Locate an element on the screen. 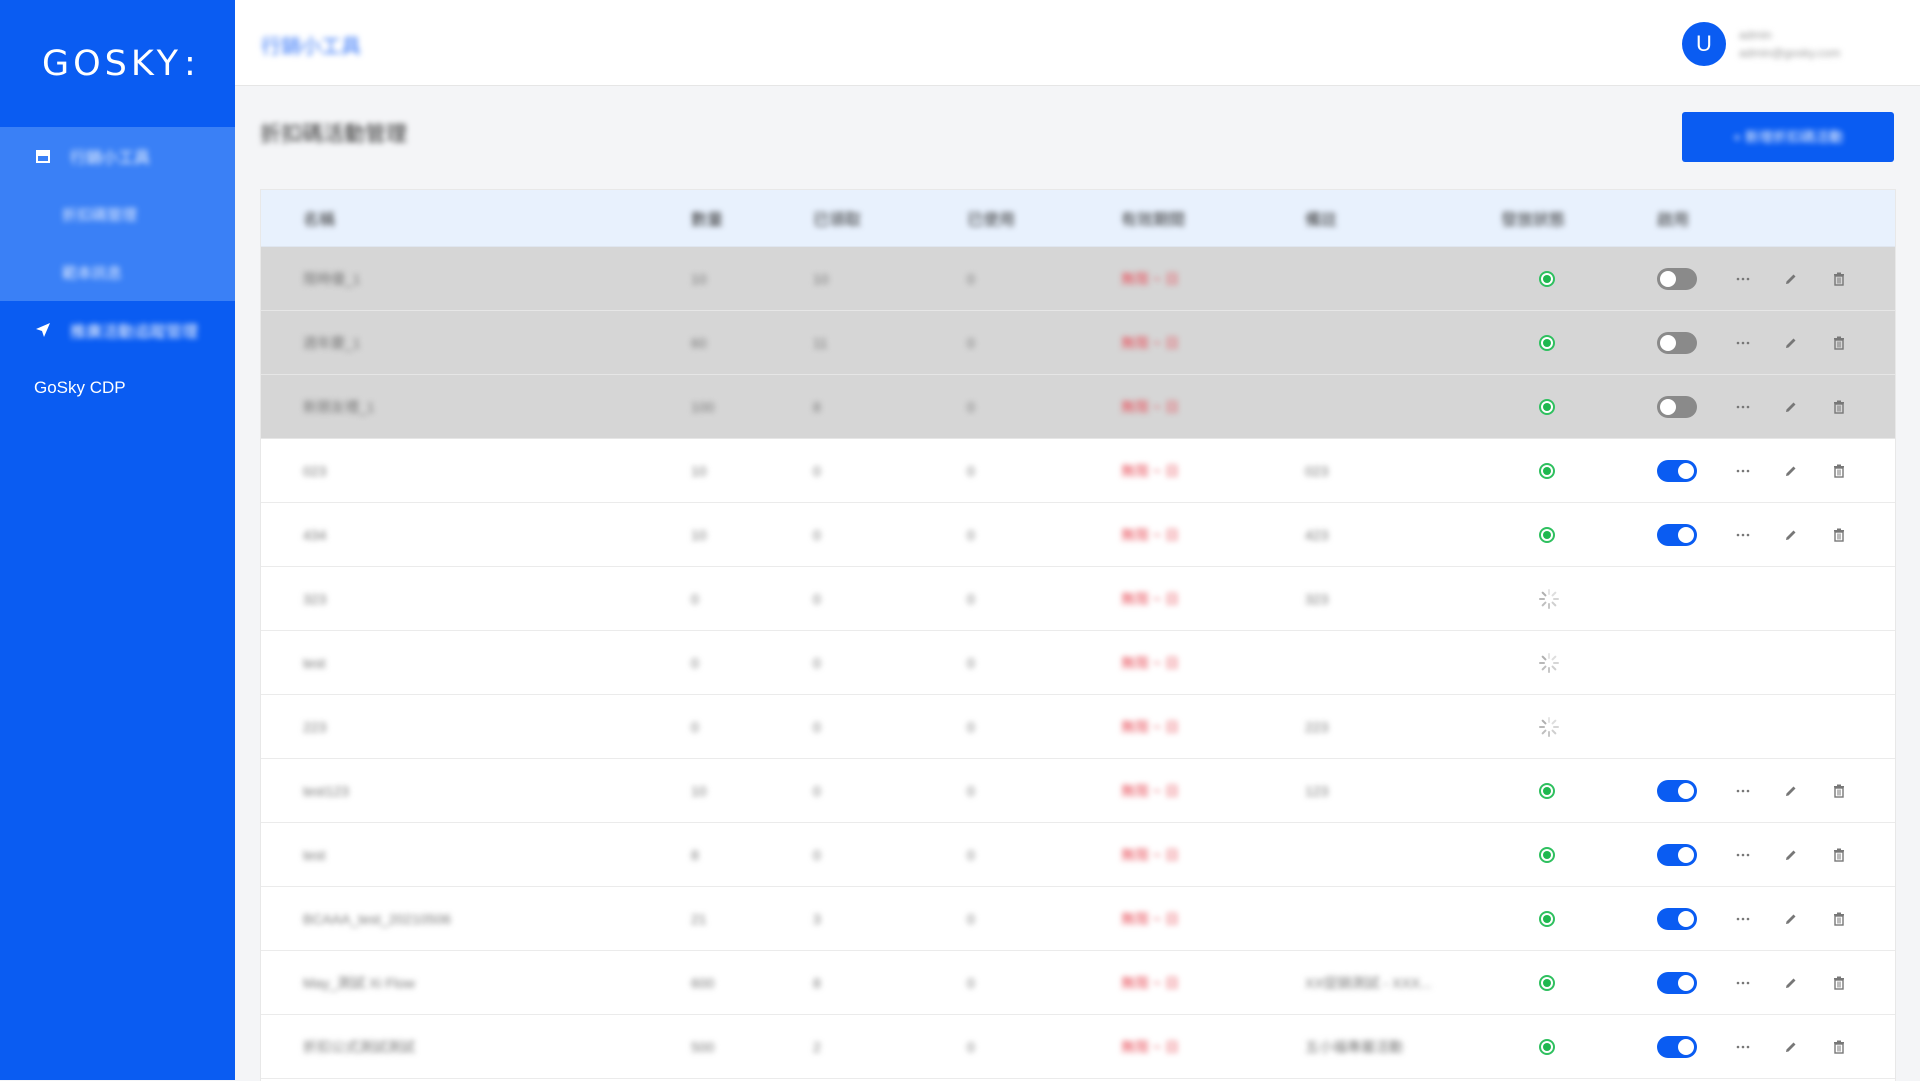 The height and width of the screenshot is (1081, 1920). table-row: 323 0 0 0 無限 ~ 日 323 is located at coordinates (1078, 599).